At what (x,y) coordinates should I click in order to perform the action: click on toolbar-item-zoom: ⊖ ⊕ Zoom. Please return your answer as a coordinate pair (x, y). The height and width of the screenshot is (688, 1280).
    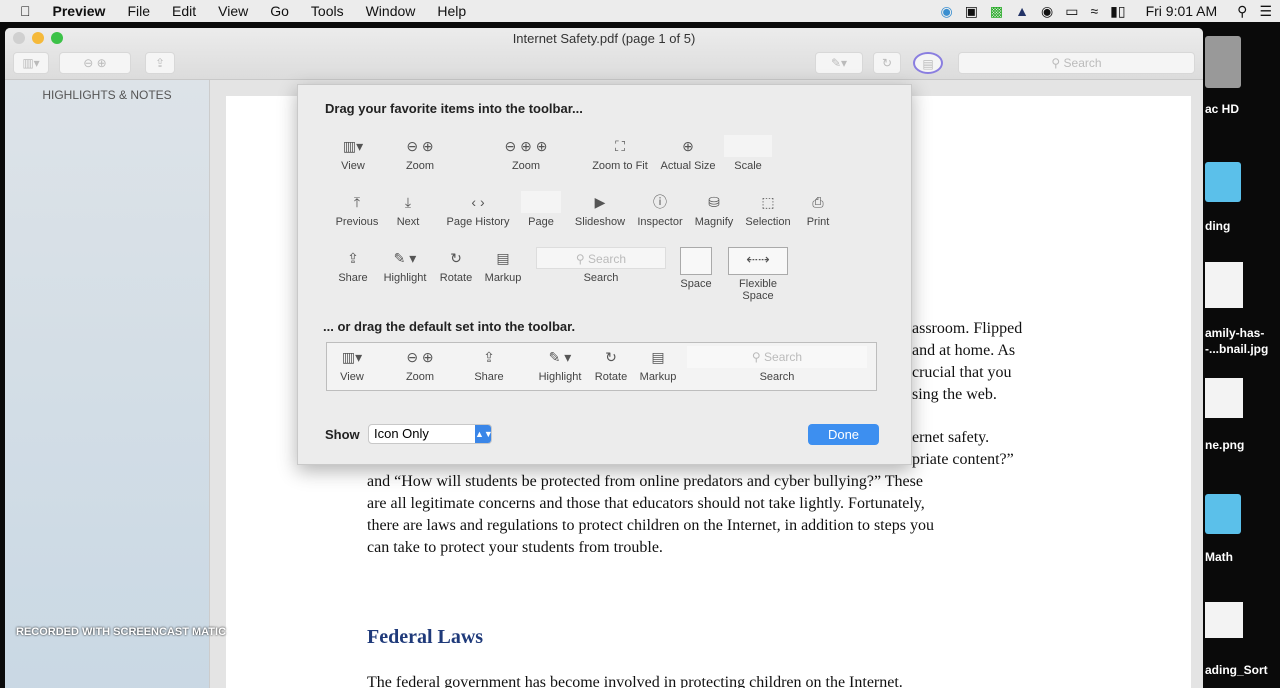
    Looking at the image, I should click on (420, 153).